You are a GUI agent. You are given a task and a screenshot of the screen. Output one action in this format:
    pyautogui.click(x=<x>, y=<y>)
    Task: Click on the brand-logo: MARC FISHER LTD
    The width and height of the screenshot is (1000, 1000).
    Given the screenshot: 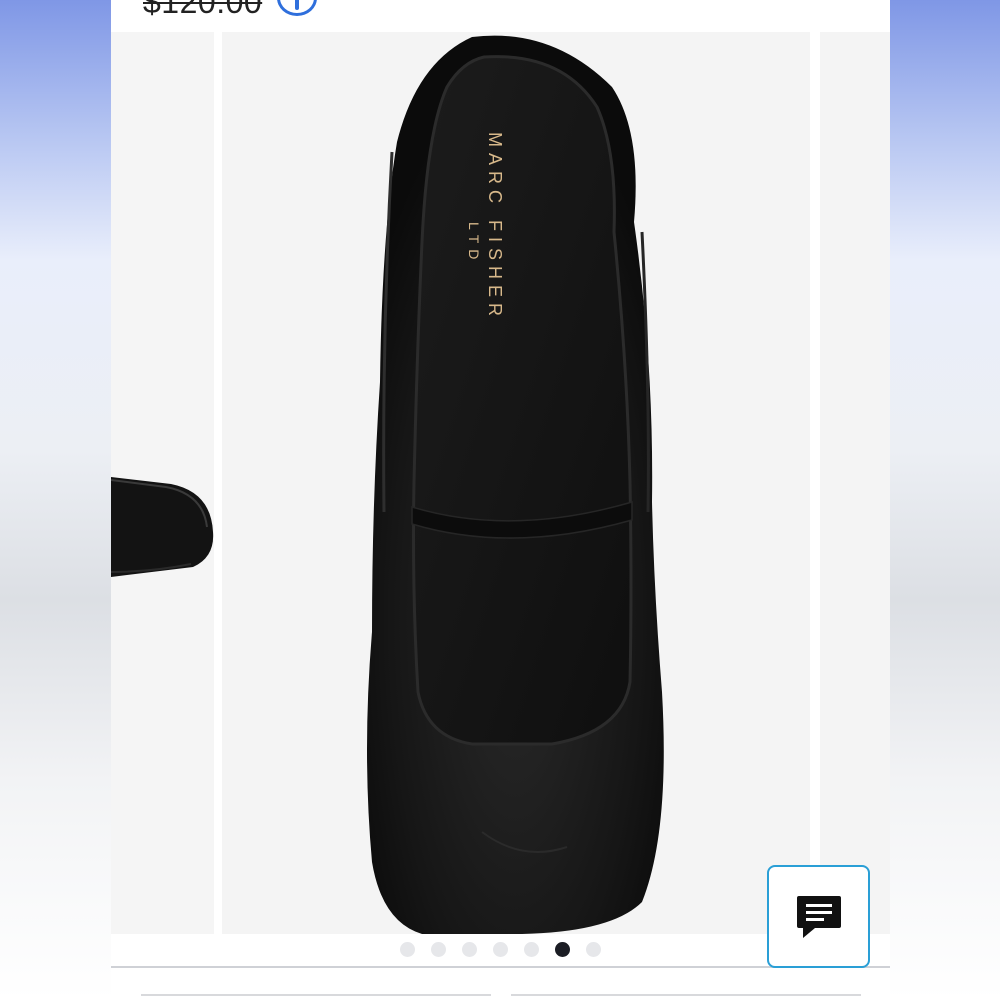 What is the action you would take?
    pyautogui.click(x=503, y=282)
    